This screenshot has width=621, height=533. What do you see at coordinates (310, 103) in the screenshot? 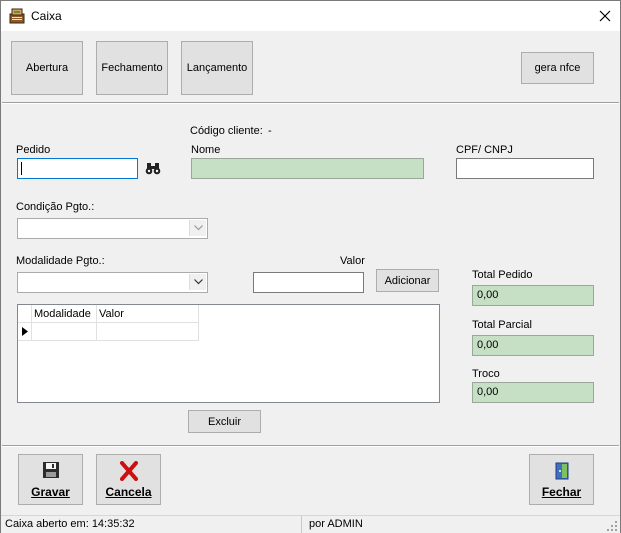
I see `toolbar-separator` at bounding box center [310, 103].